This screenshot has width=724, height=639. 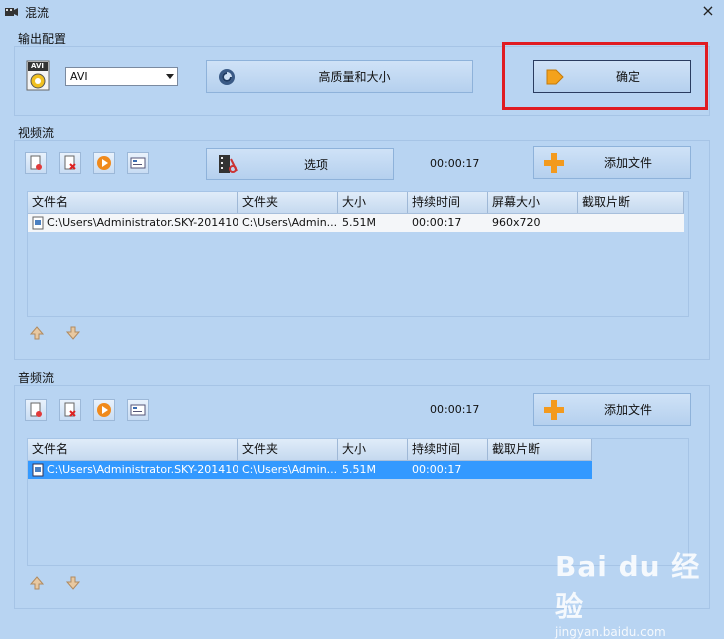 I want to click on watermark-brand: Bai du 经验, so click(x=628, y=586).